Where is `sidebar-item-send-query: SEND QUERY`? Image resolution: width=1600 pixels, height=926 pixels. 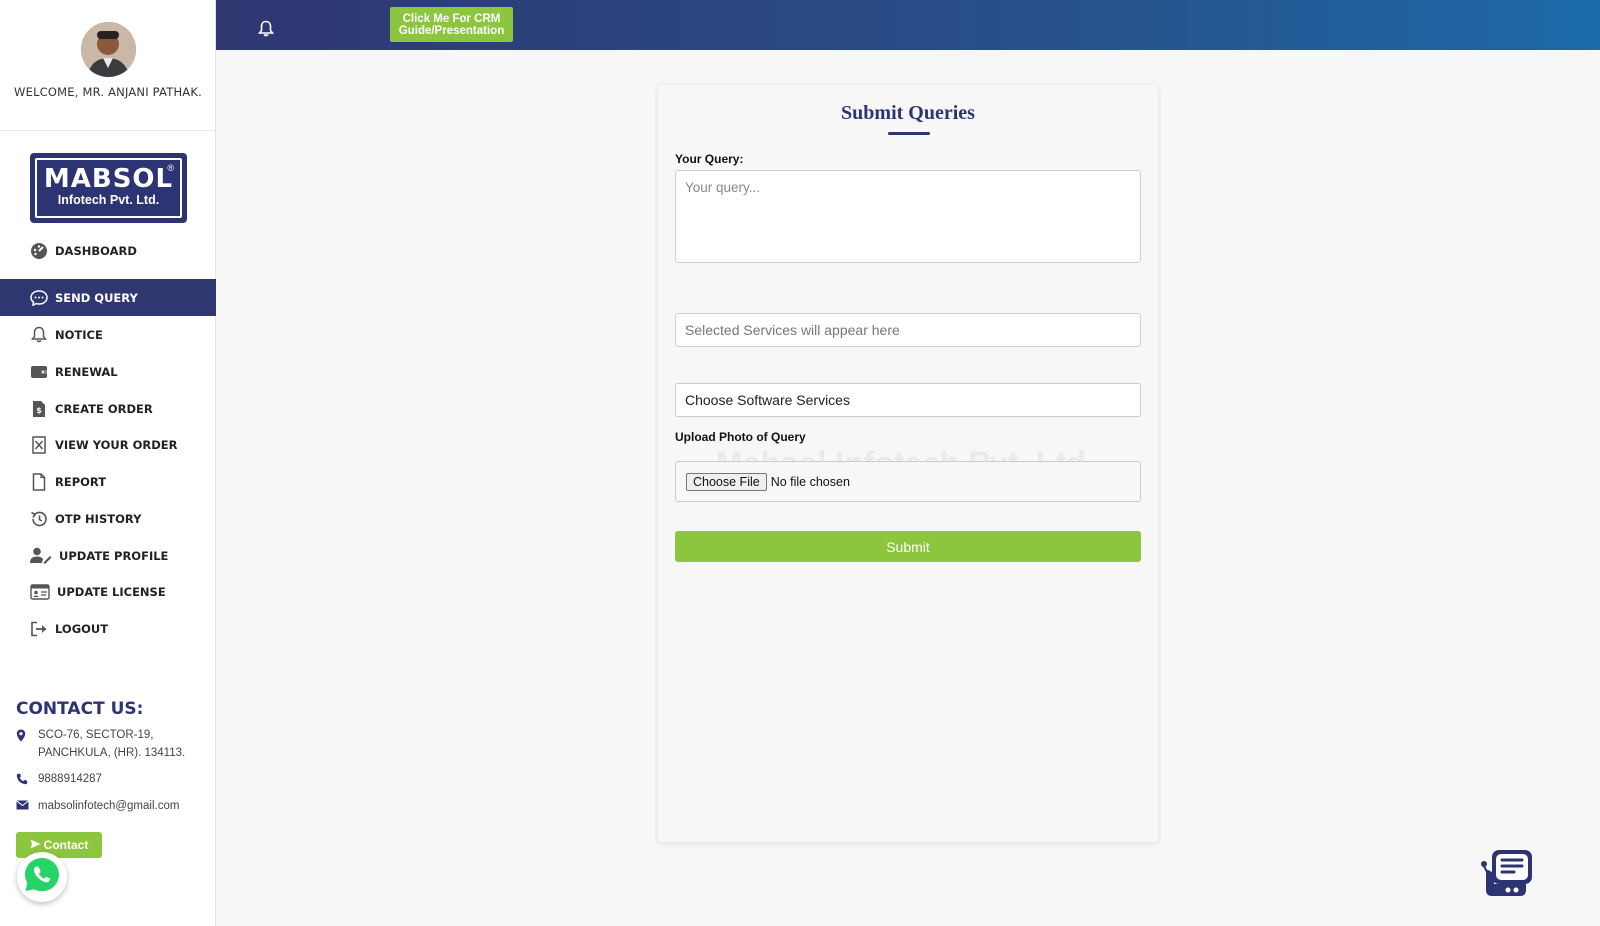
sidebar-item-send-query: SEND QUERY is located at coordinates (108, 297).